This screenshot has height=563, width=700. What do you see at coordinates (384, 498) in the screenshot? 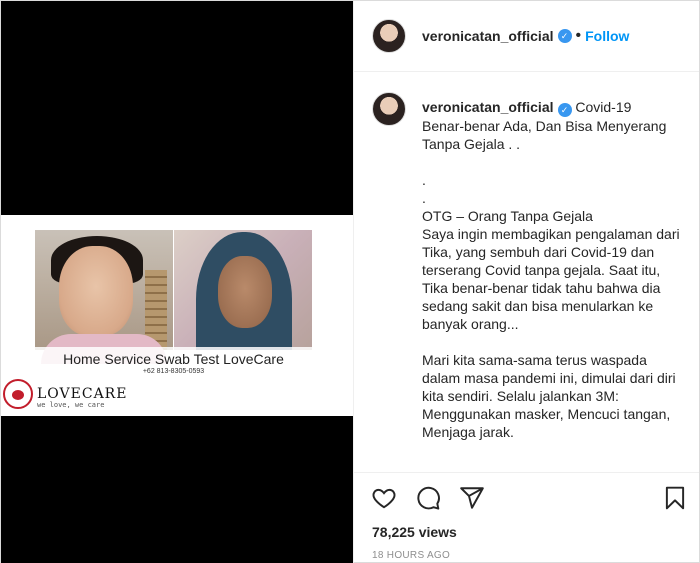
I see `heart-icon` at bounding box center [384, 498].